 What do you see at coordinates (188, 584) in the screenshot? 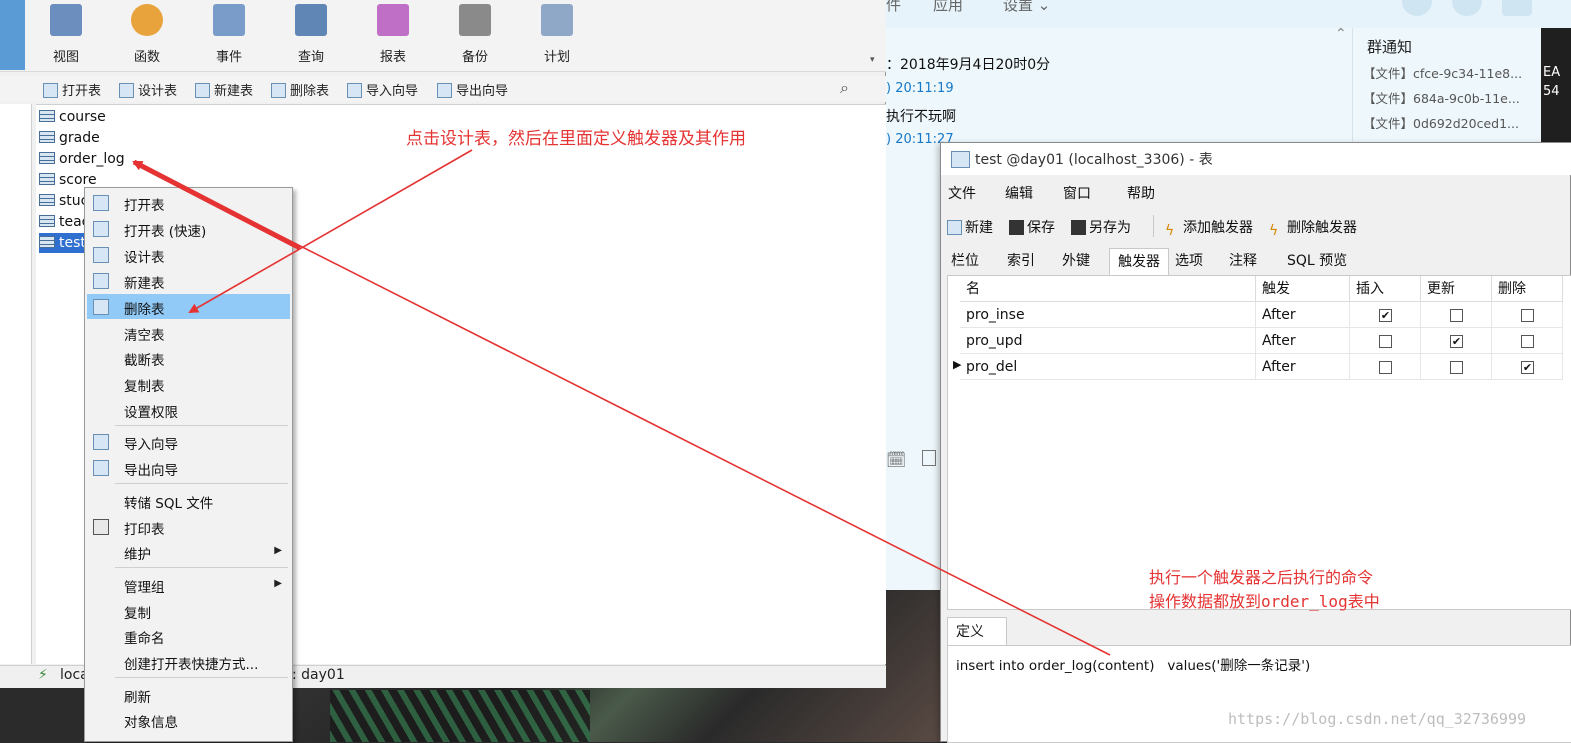
I see `menu-manage-group: 管理组 ▶` at bounding box center [188, 584].